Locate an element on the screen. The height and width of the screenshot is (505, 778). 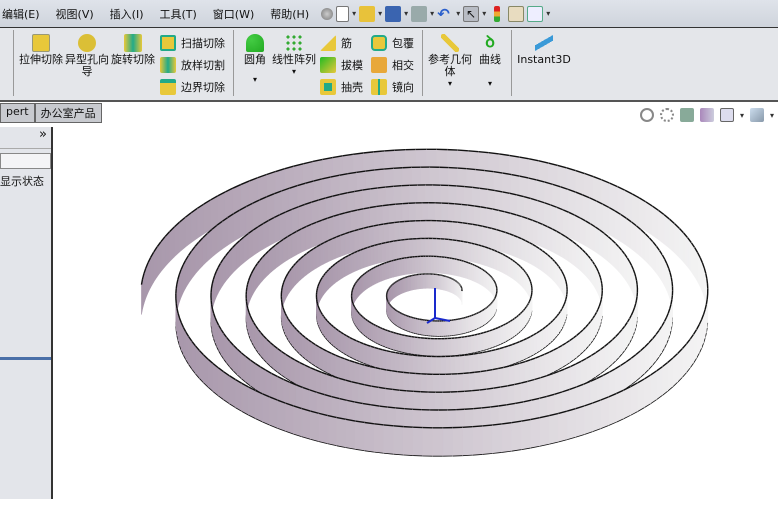
shell-button: 抽壳 is located at coordinates (341, 87).